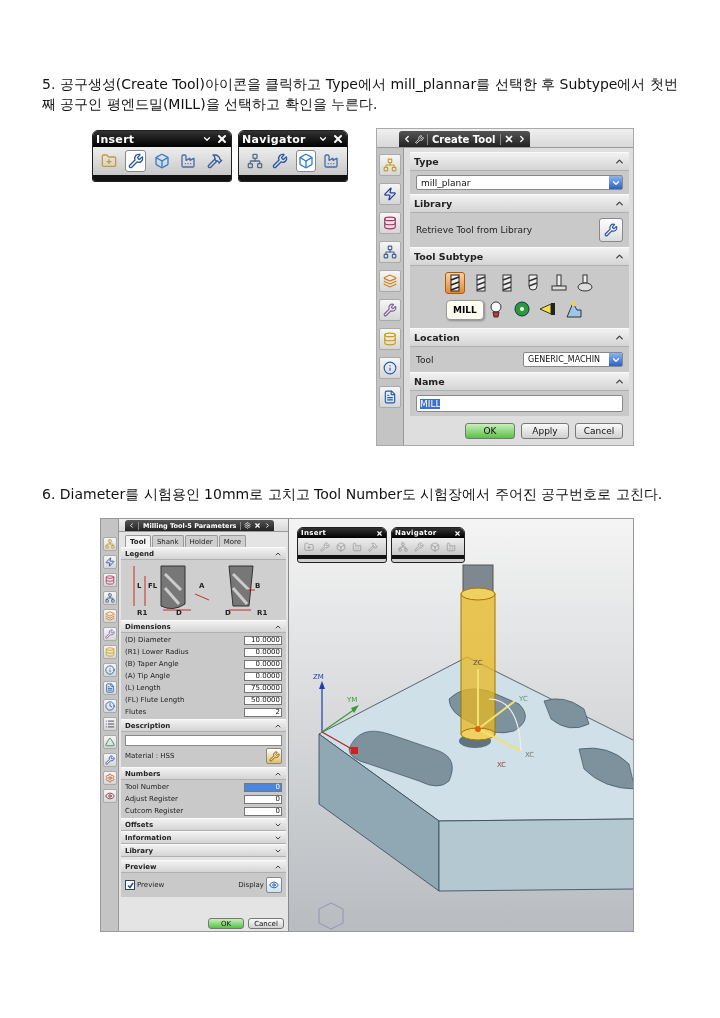 This screenshot has width=720, height=1018. I want to click on instruction-text: 6. Diameter를 시험용인 10mm로 고치고 Tool Number도 시험장에서 주어진 공구번호로 고친다., so click(353, 494).